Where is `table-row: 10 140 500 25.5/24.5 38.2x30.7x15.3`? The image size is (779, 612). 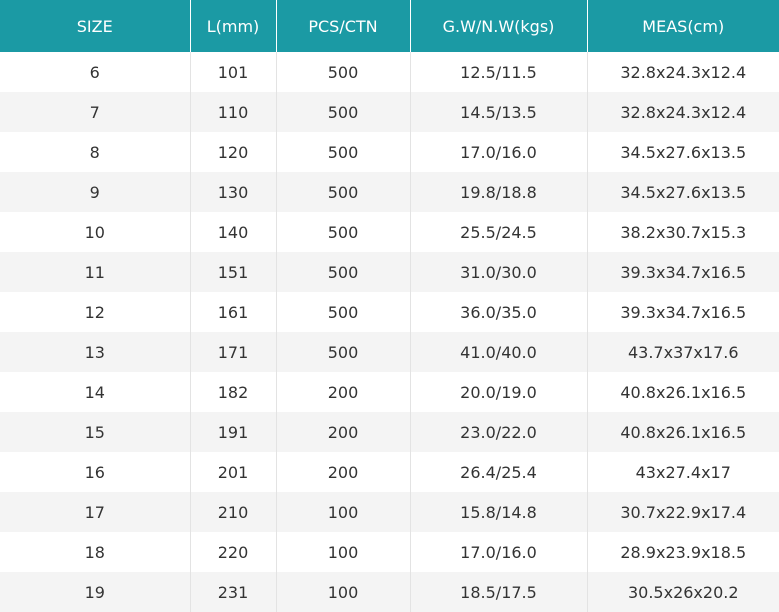
table-row: 10 140 500 25.5/24.5 38.2x30.7x15.3 is located at coordinates (389, 232).